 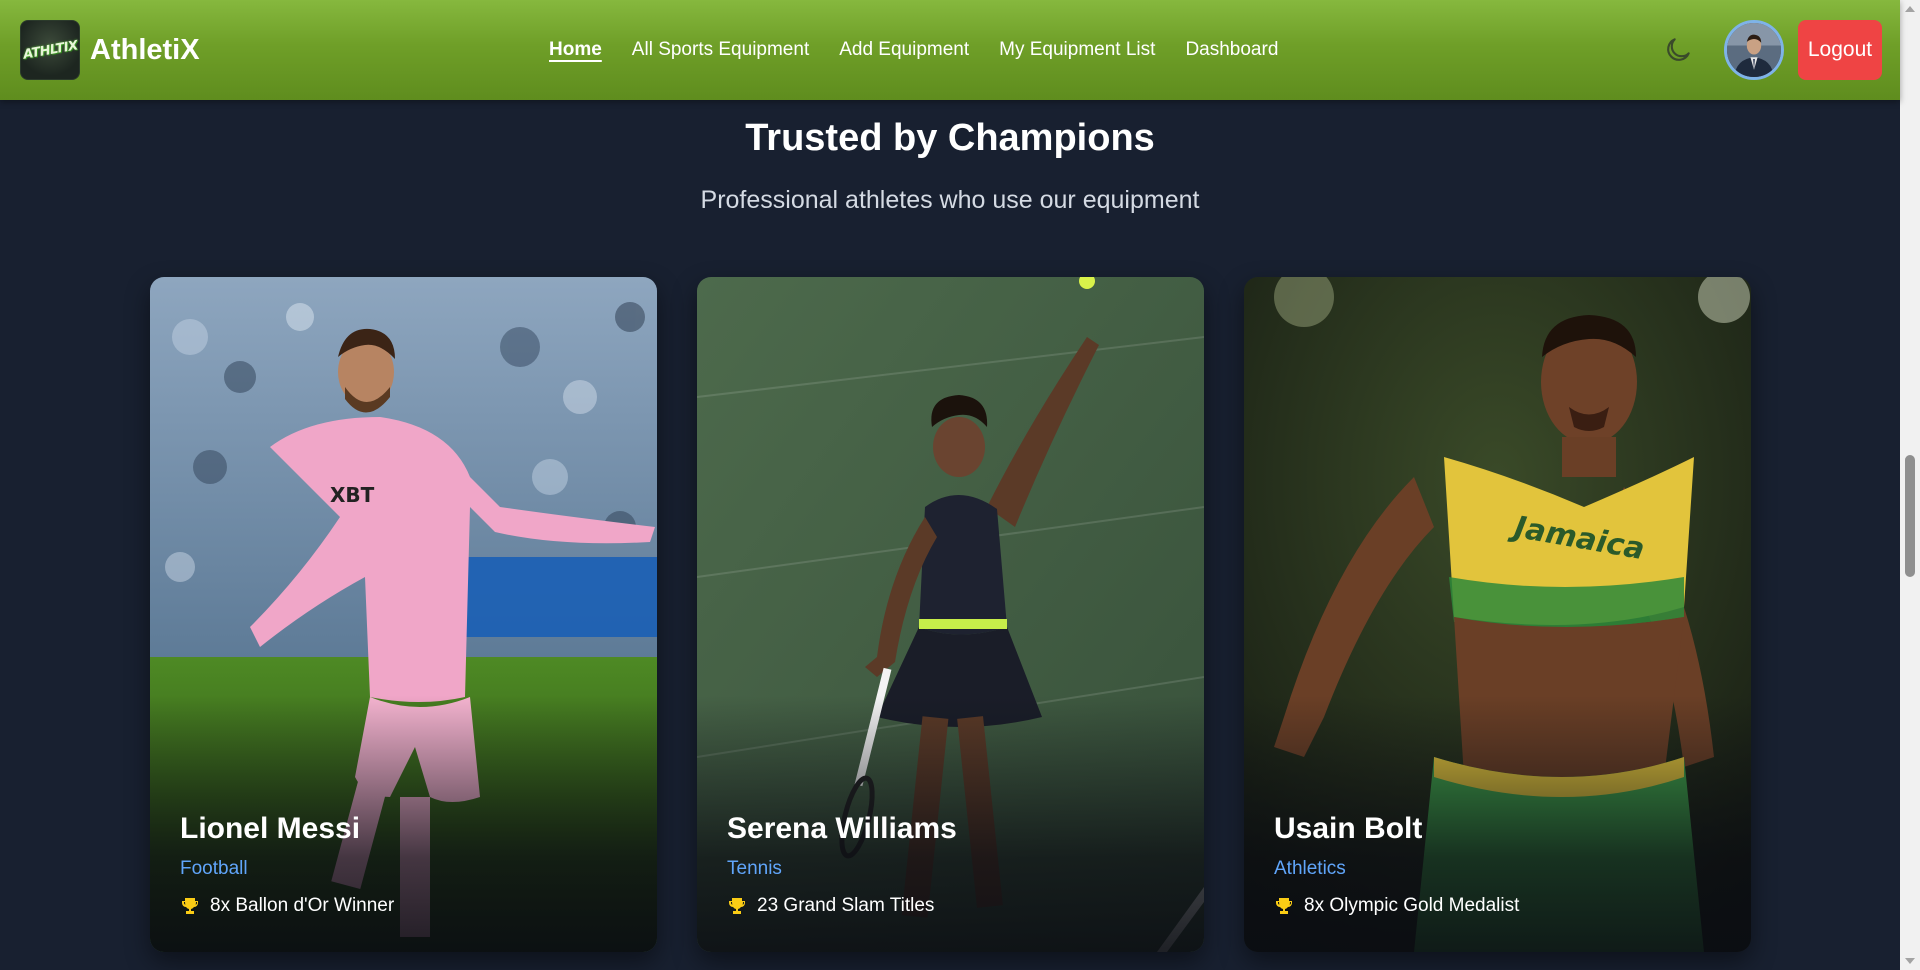 I want to click on logout-button: Logout, so click(x=1840, y=50).